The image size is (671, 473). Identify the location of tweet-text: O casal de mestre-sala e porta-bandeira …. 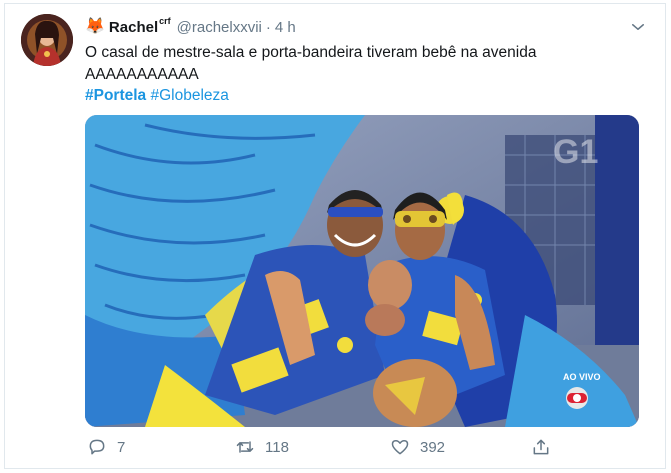
(365, 64).